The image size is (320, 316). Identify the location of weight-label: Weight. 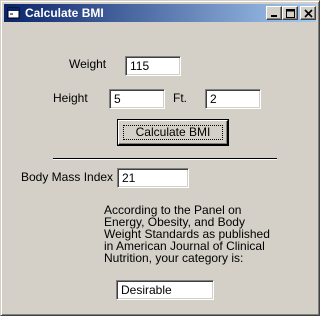
(88, 64).